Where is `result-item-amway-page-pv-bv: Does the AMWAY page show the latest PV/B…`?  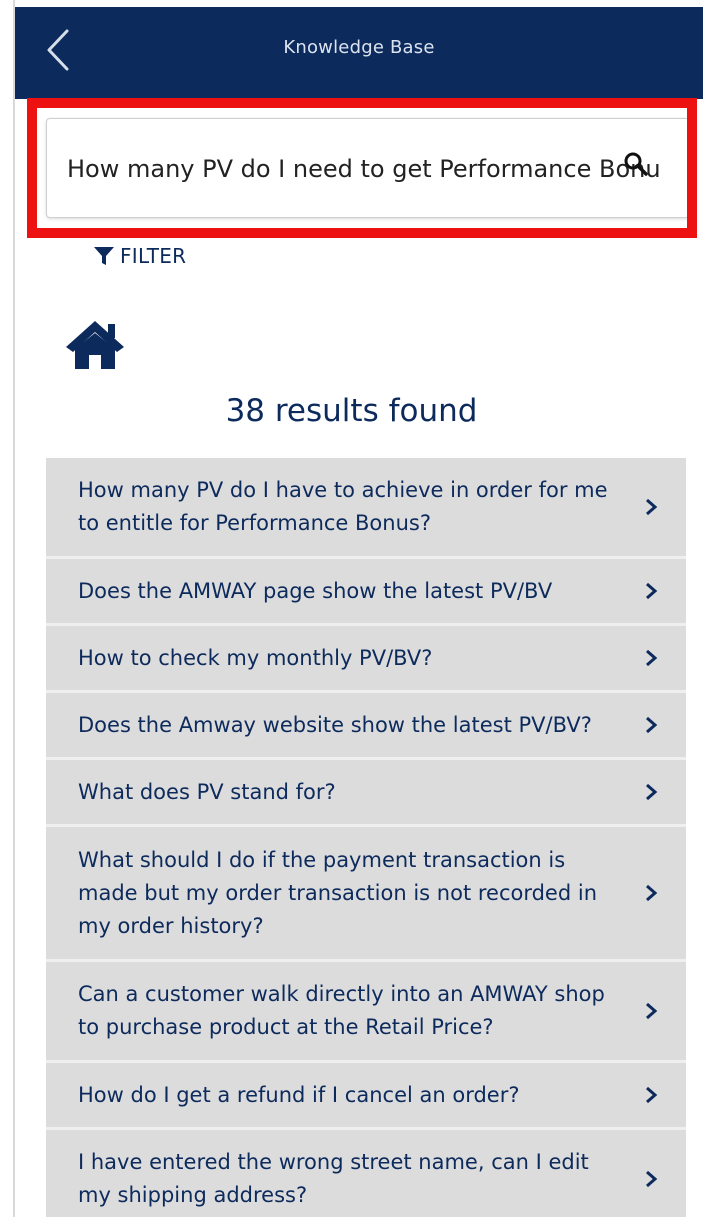
result-item-amway-page-pv-bv: Does the AMWAY page show the latest PV/B… is located at coordinates (366, 592).